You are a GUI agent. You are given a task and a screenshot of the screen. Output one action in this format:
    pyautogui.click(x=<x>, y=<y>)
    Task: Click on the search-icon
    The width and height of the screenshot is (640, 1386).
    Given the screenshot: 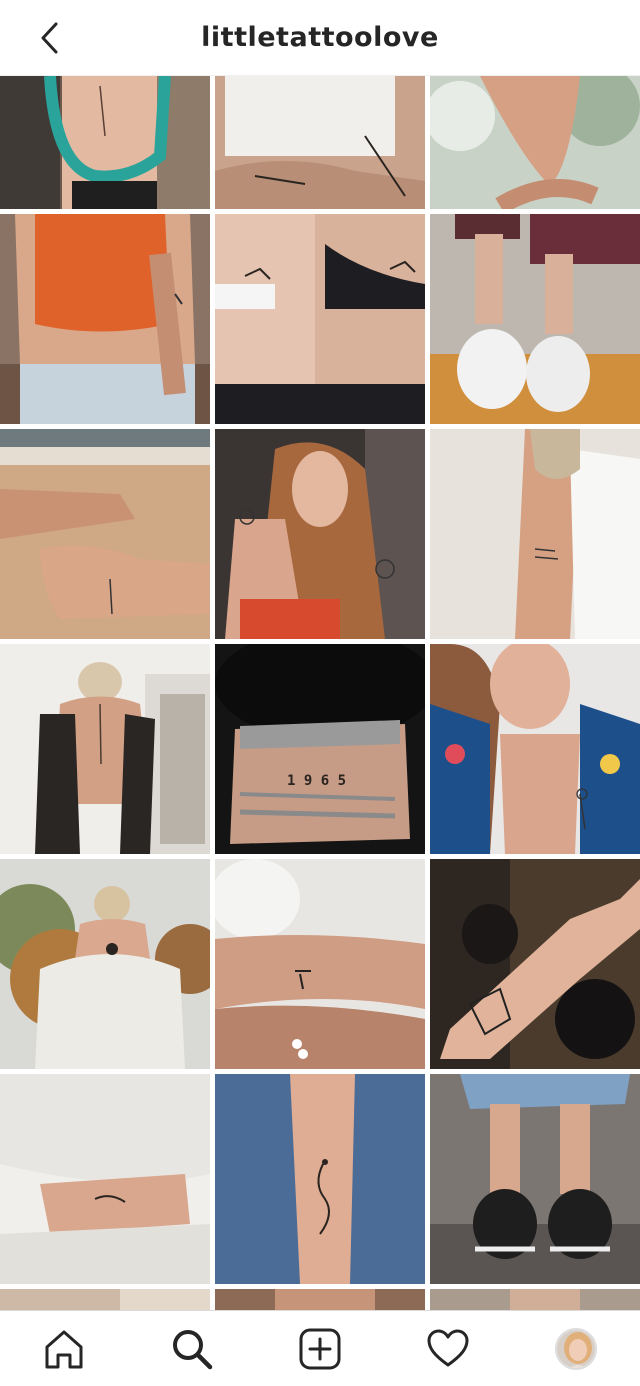 What is the action you would take?
    pyautogui.click(x=193, y=1349)
    